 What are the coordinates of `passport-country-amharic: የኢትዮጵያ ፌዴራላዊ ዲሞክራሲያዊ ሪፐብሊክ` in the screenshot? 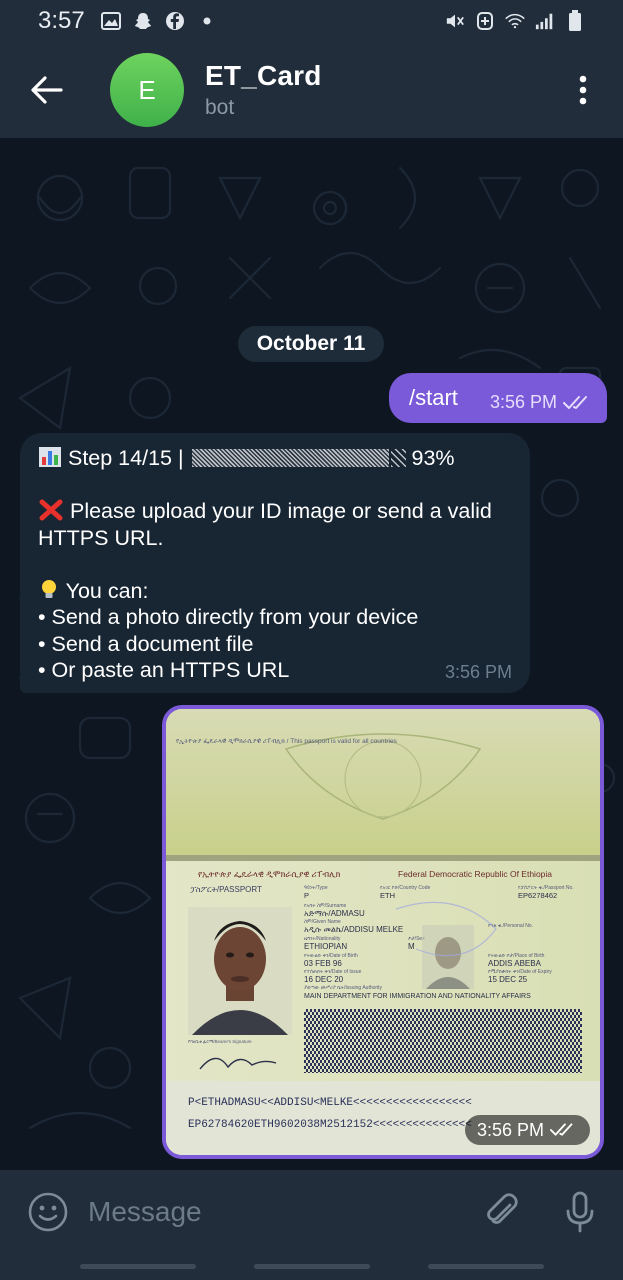 It's located at (269, 874).